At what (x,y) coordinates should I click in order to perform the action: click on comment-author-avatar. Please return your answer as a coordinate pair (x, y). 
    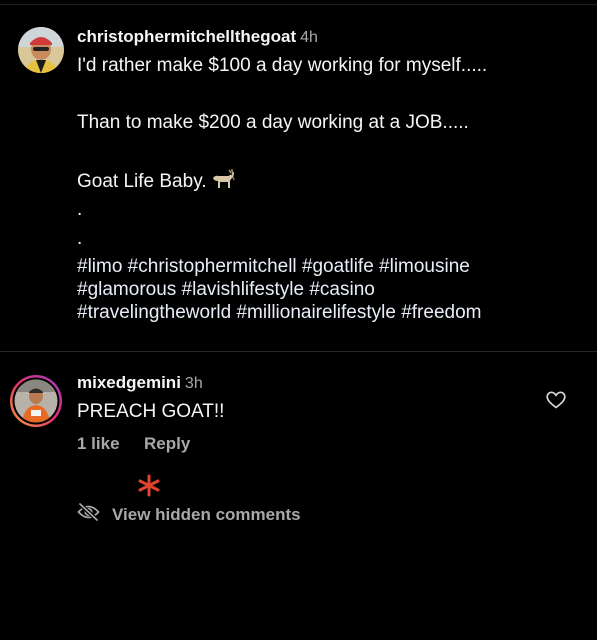
    Looking at the image, I should click on (36, 401).